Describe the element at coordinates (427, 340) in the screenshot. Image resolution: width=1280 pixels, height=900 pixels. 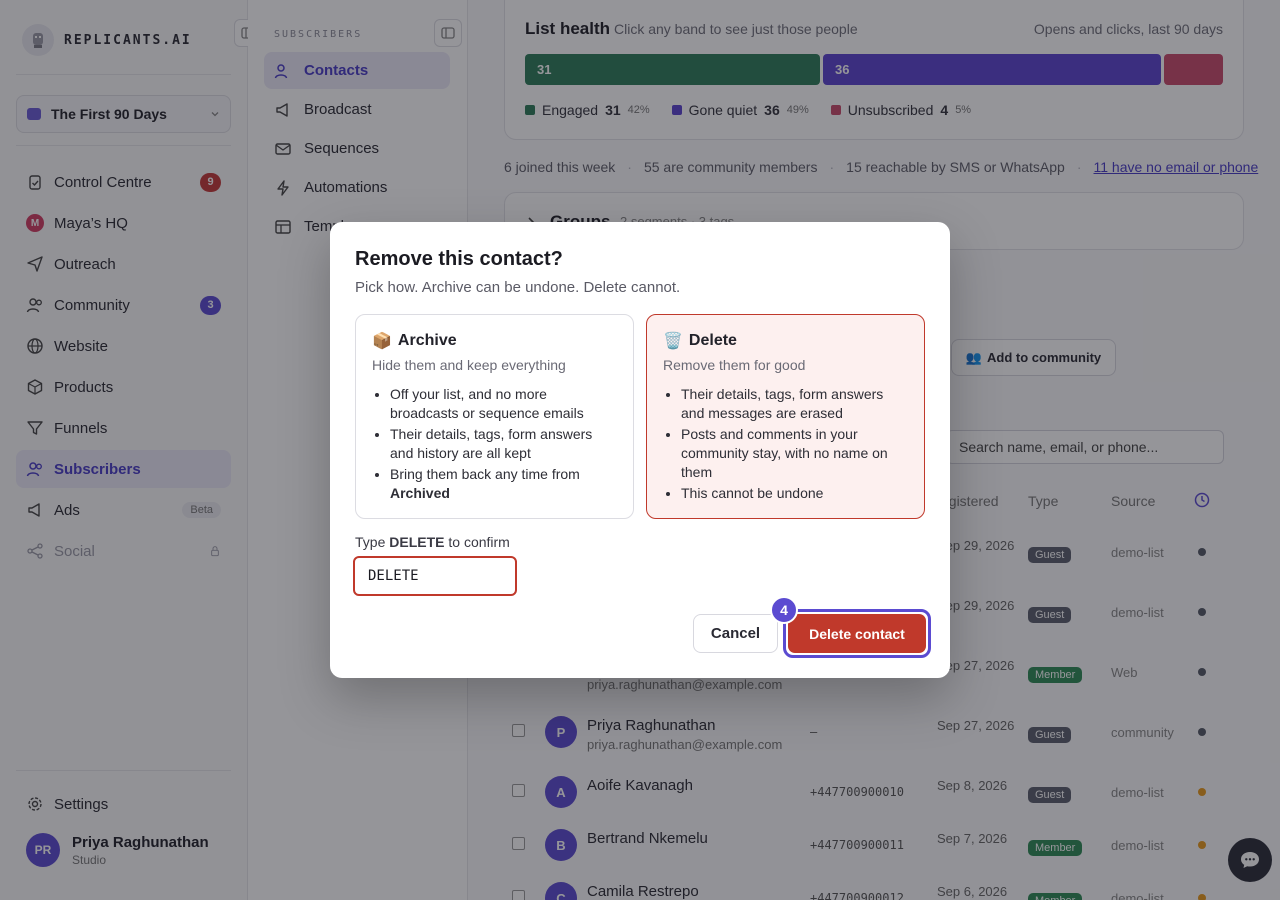
I see `option-title: Archive` at that location.